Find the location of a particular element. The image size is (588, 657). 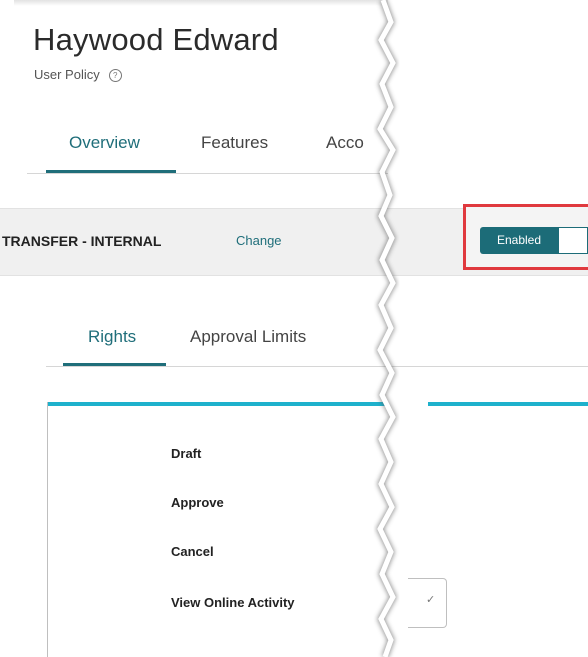

active-tab-indicator is located at coordinates (111, 171).